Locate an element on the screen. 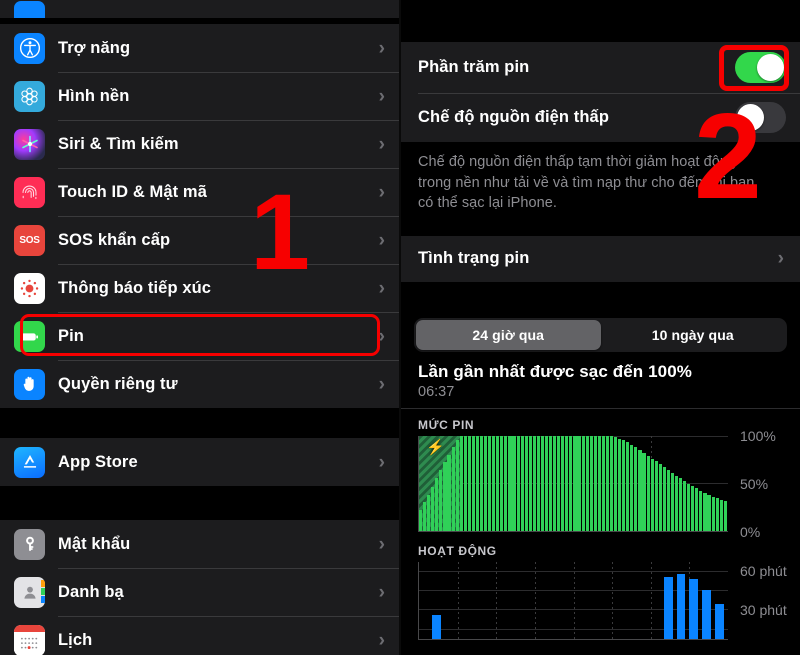 The width and height of the screenshot is (800, 655). sidebar-item-emergency-sos: SOS SOS khẩn cấp › is located at coordinates (199, 240).